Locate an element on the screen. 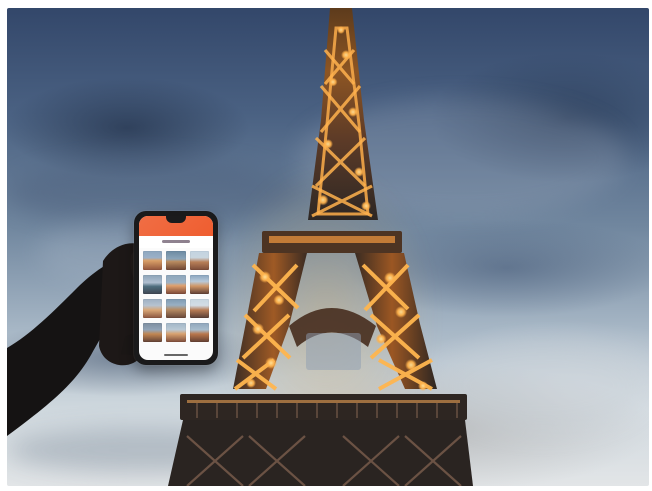  smartphone is located at coordinates (176, 288).